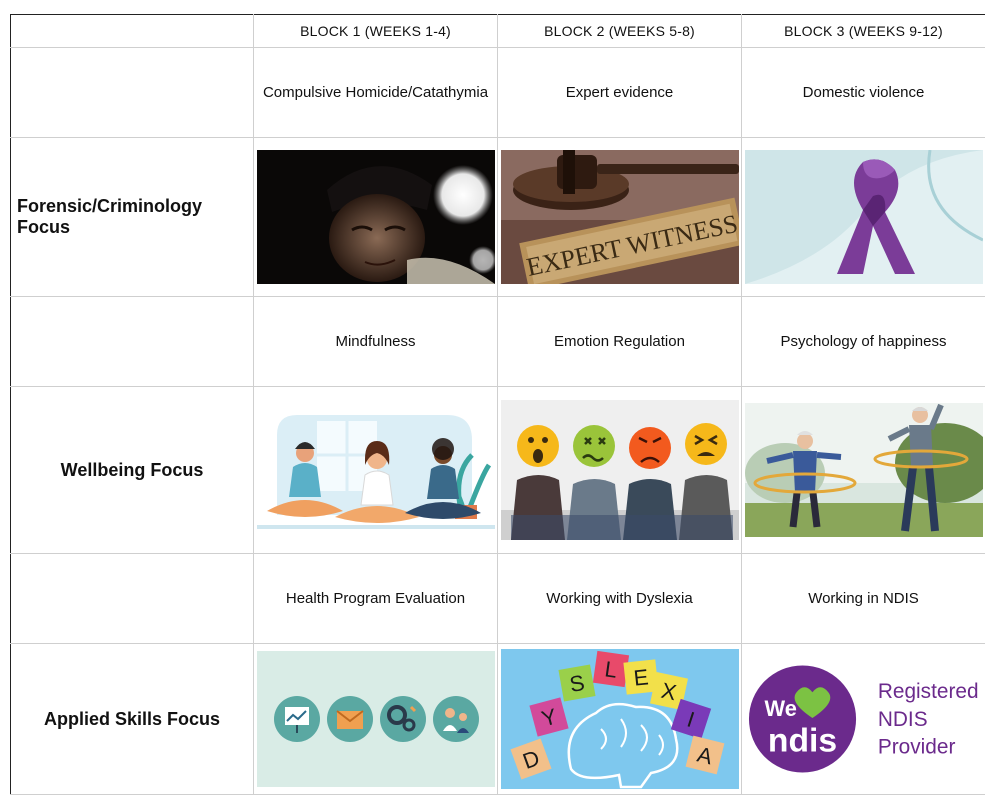 The height and width of the screenshot is (798, 985). I want to click on expert-evidence-image-cell: EXPERT WITNESS, so click(619, 217).